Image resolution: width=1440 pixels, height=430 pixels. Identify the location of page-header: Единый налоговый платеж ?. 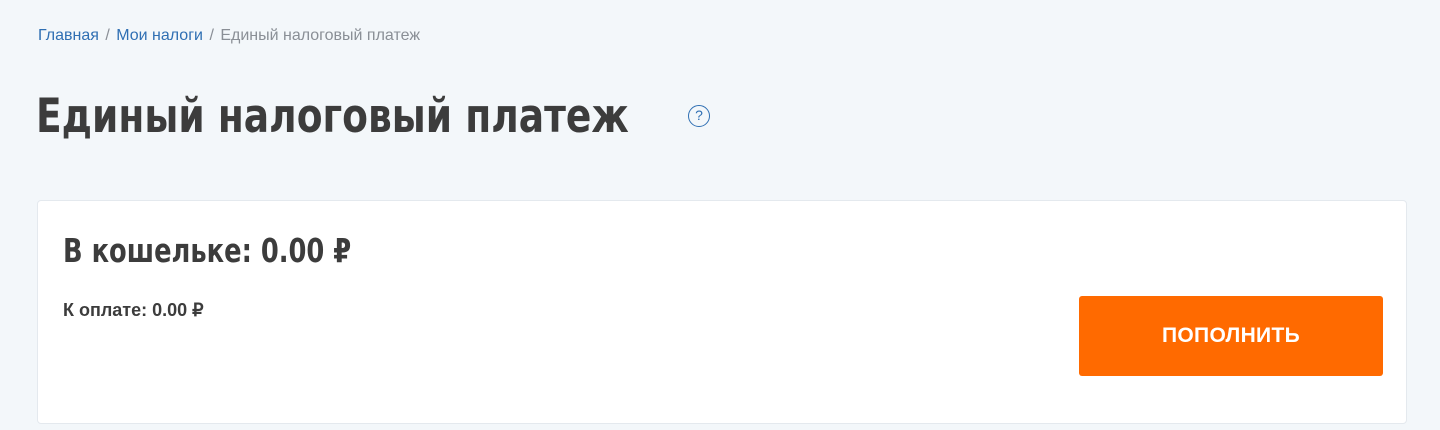
(431, 117).